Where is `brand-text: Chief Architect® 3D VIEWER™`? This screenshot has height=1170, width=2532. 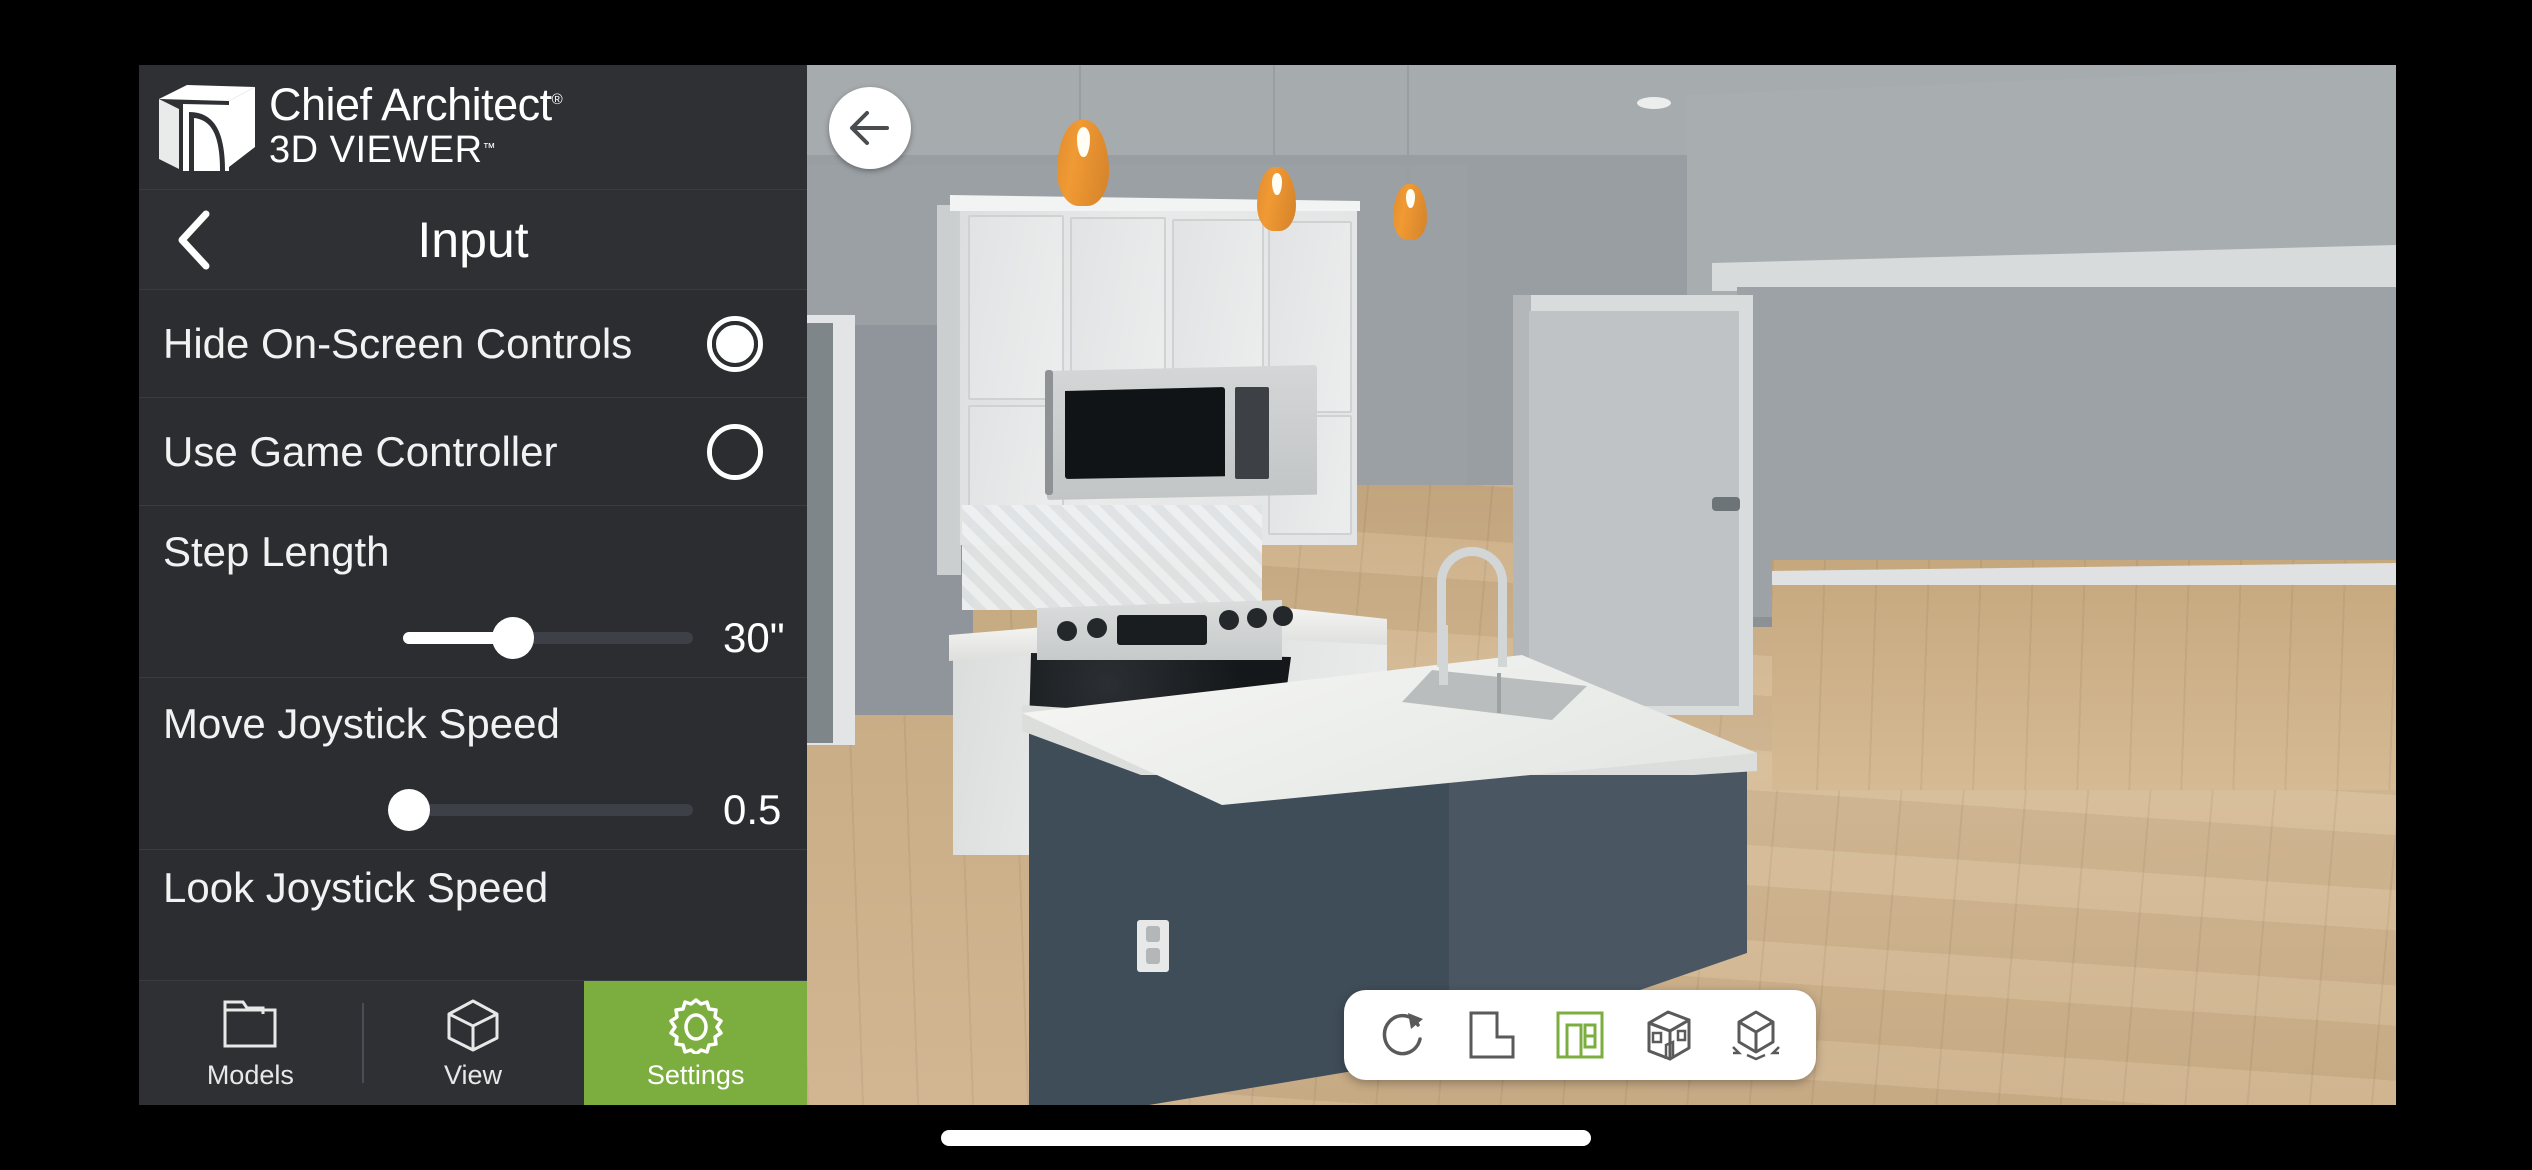
brand-text: Chief Architect® 3D VIEWER™ is located at coordinates (416, 127).